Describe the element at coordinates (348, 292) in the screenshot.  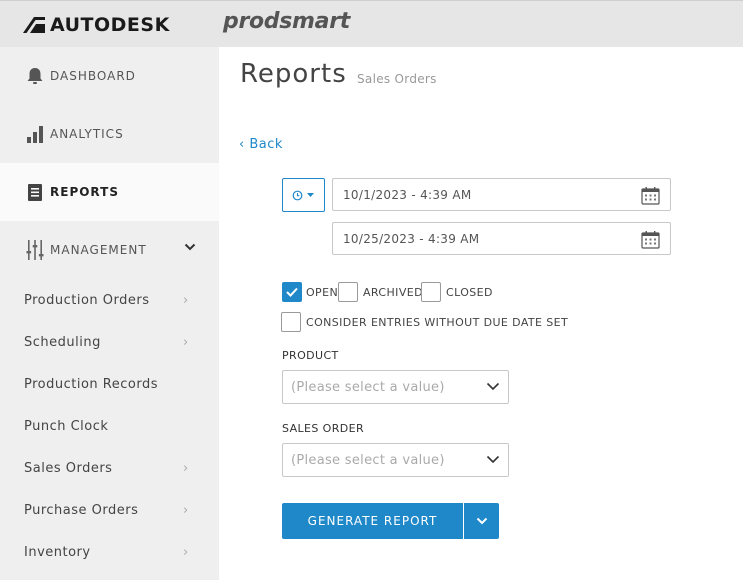
I see `archived-checkbox` at that location.